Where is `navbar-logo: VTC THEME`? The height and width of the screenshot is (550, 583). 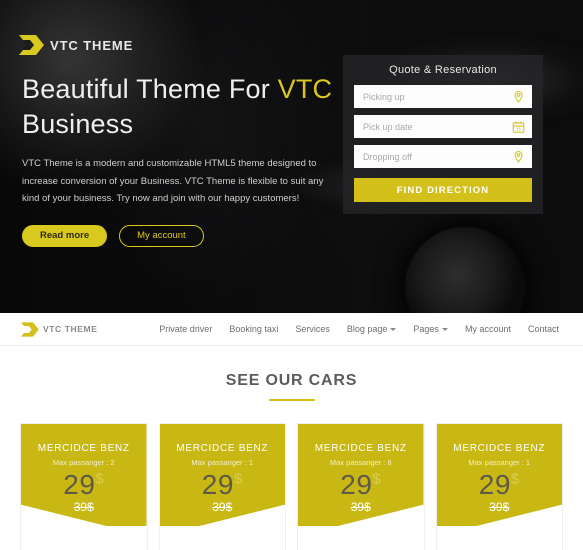 navbar-logo: VTC THEME is located at coordinates (59, 329).